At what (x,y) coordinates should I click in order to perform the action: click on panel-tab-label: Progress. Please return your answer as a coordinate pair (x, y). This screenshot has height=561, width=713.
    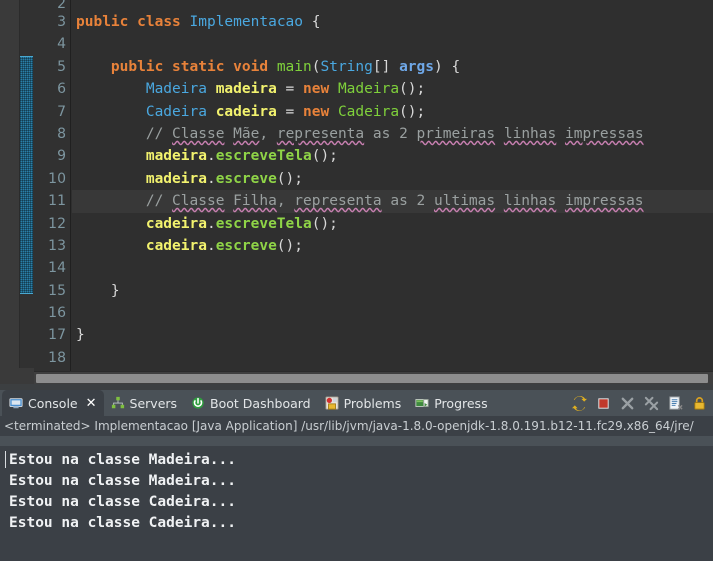
    Looking at the image, I should click on (461, 403).